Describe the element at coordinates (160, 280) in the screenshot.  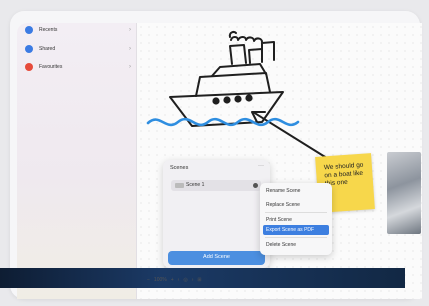
I see `zoom-level: 100%` at that location.